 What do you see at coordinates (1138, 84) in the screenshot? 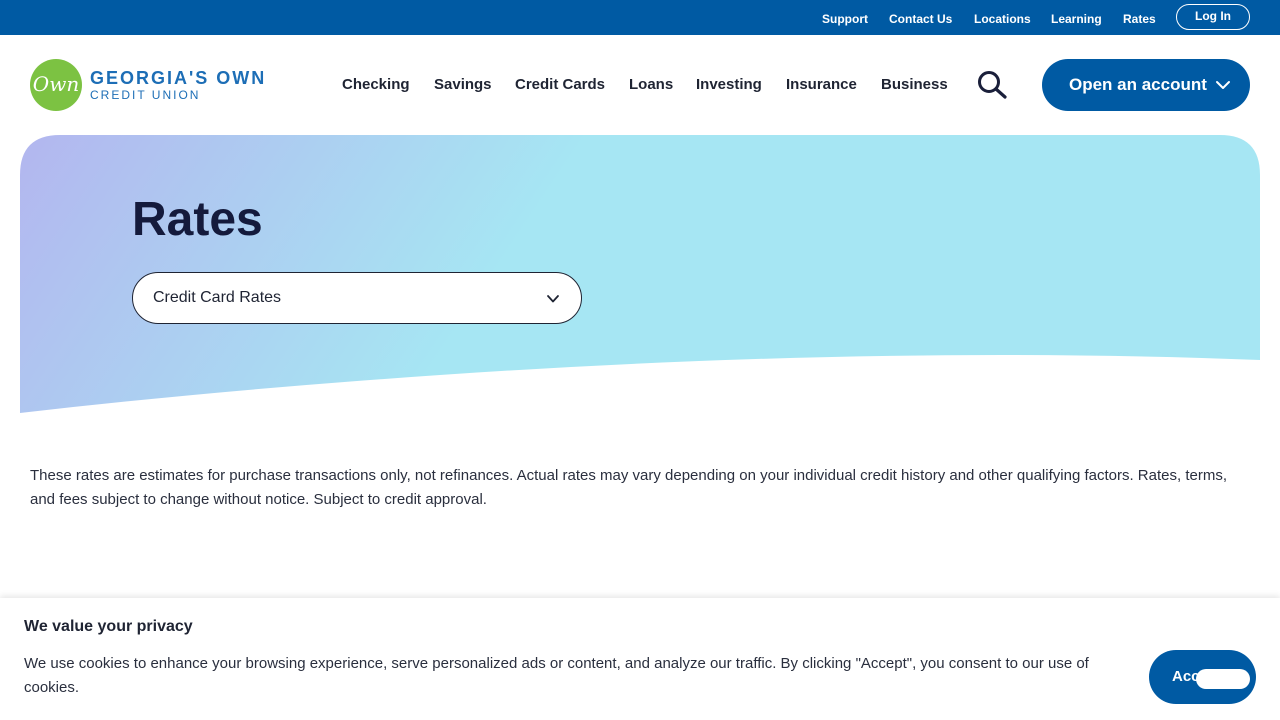
I see `open-account-label: Open an account` at bounding box center [1138, 84].